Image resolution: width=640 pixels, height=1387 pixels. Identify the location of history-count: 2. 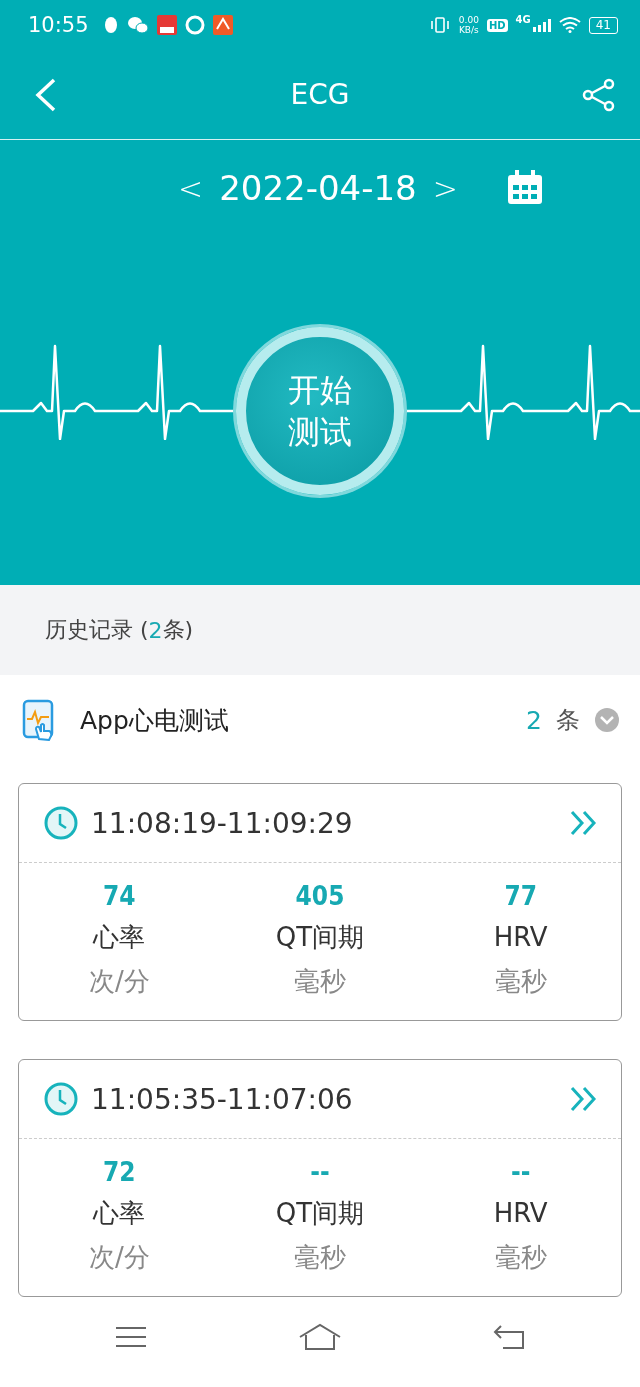
(155, 630).